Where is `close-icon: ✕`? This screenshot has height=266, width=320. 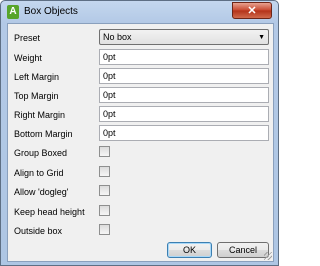
close-icon: ✕ is located at coordinates (252, 11).